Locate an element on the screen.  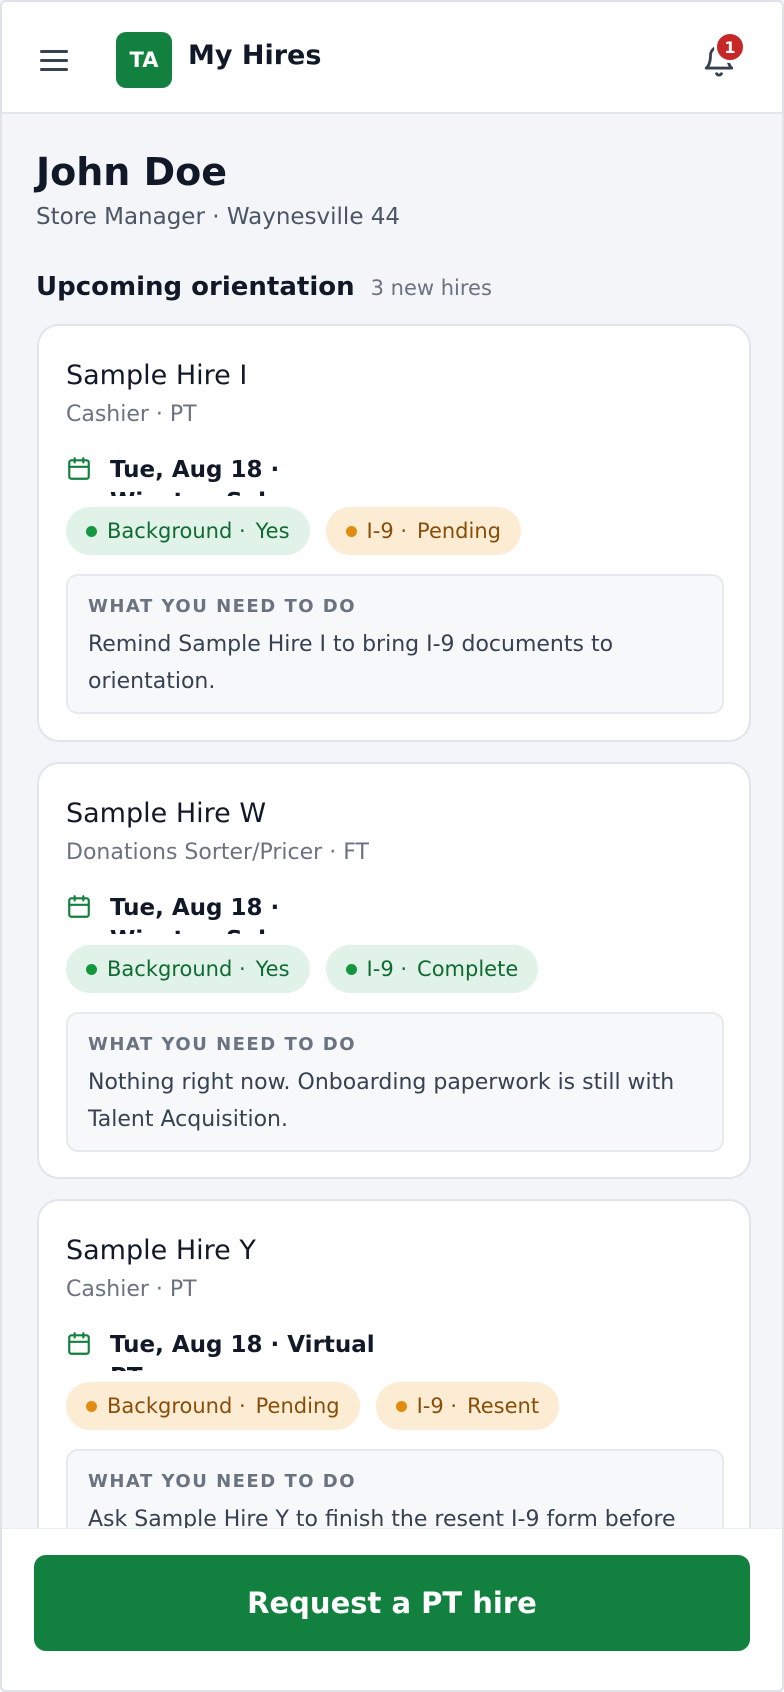
hire-name: Sample Hire W is located at coordinates (166, 813).